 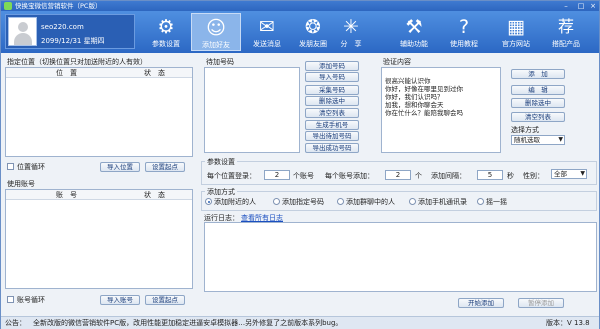 What do you see at coordinates (277, 175) in the screenshot?
I see `per-login-input: 2` at bounding box center [277, 175].